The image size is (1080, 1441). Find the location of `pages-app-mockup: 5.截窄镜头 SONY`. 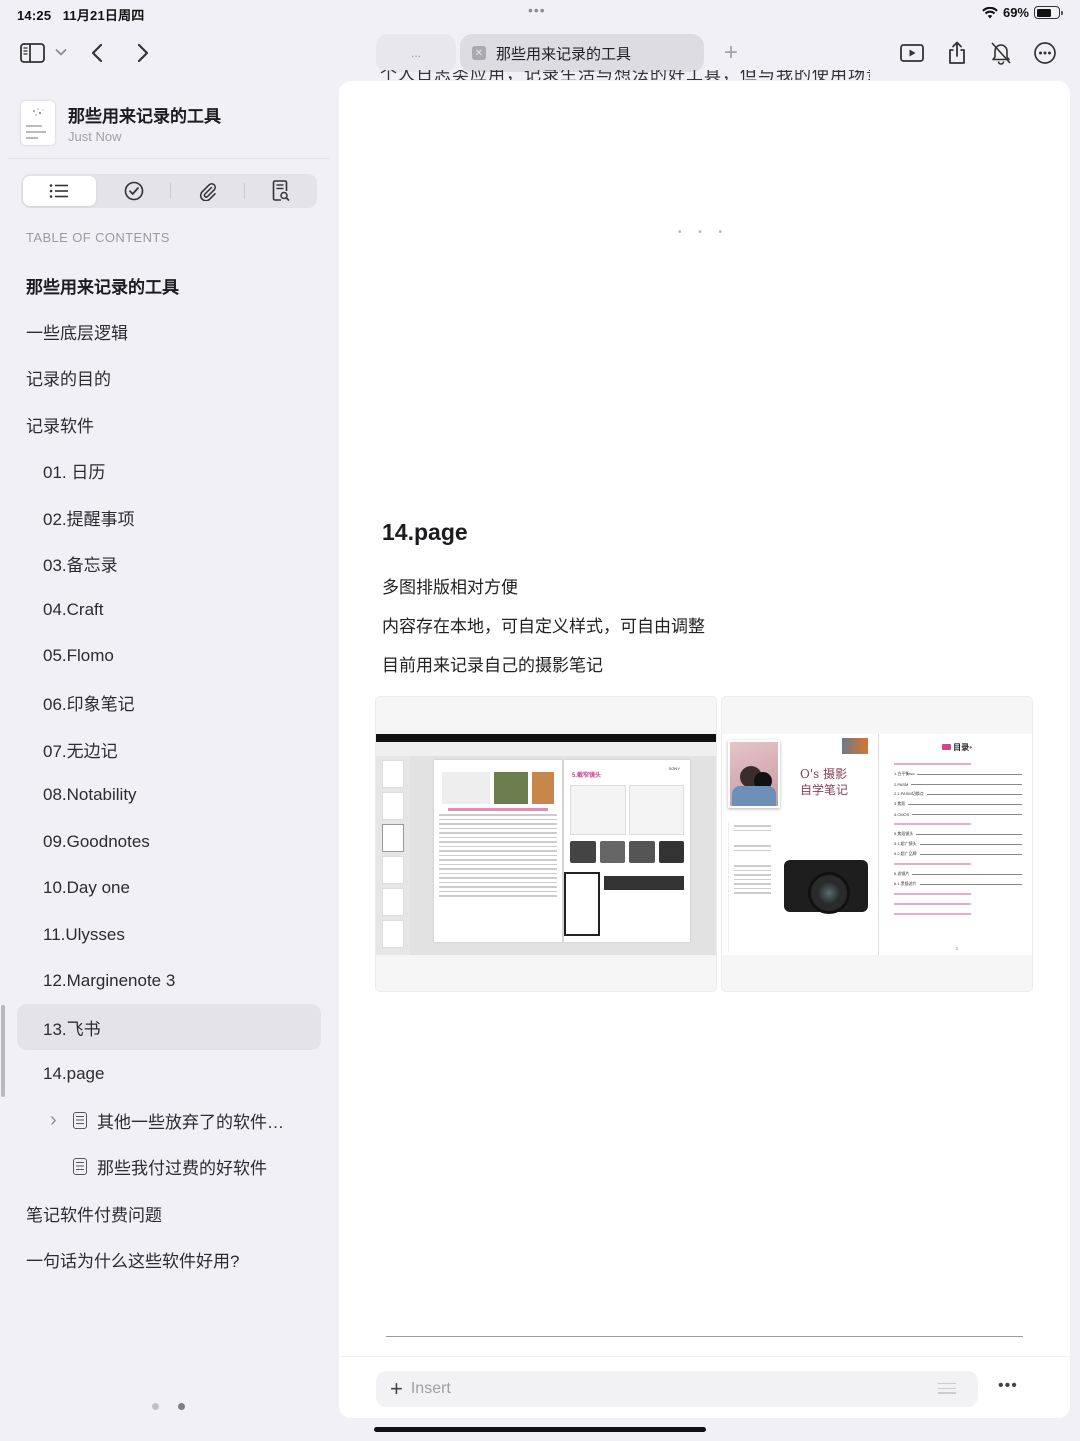

pages-app-mockup: 5.截窄镜头 SONY is located at coordinates (546, 844).